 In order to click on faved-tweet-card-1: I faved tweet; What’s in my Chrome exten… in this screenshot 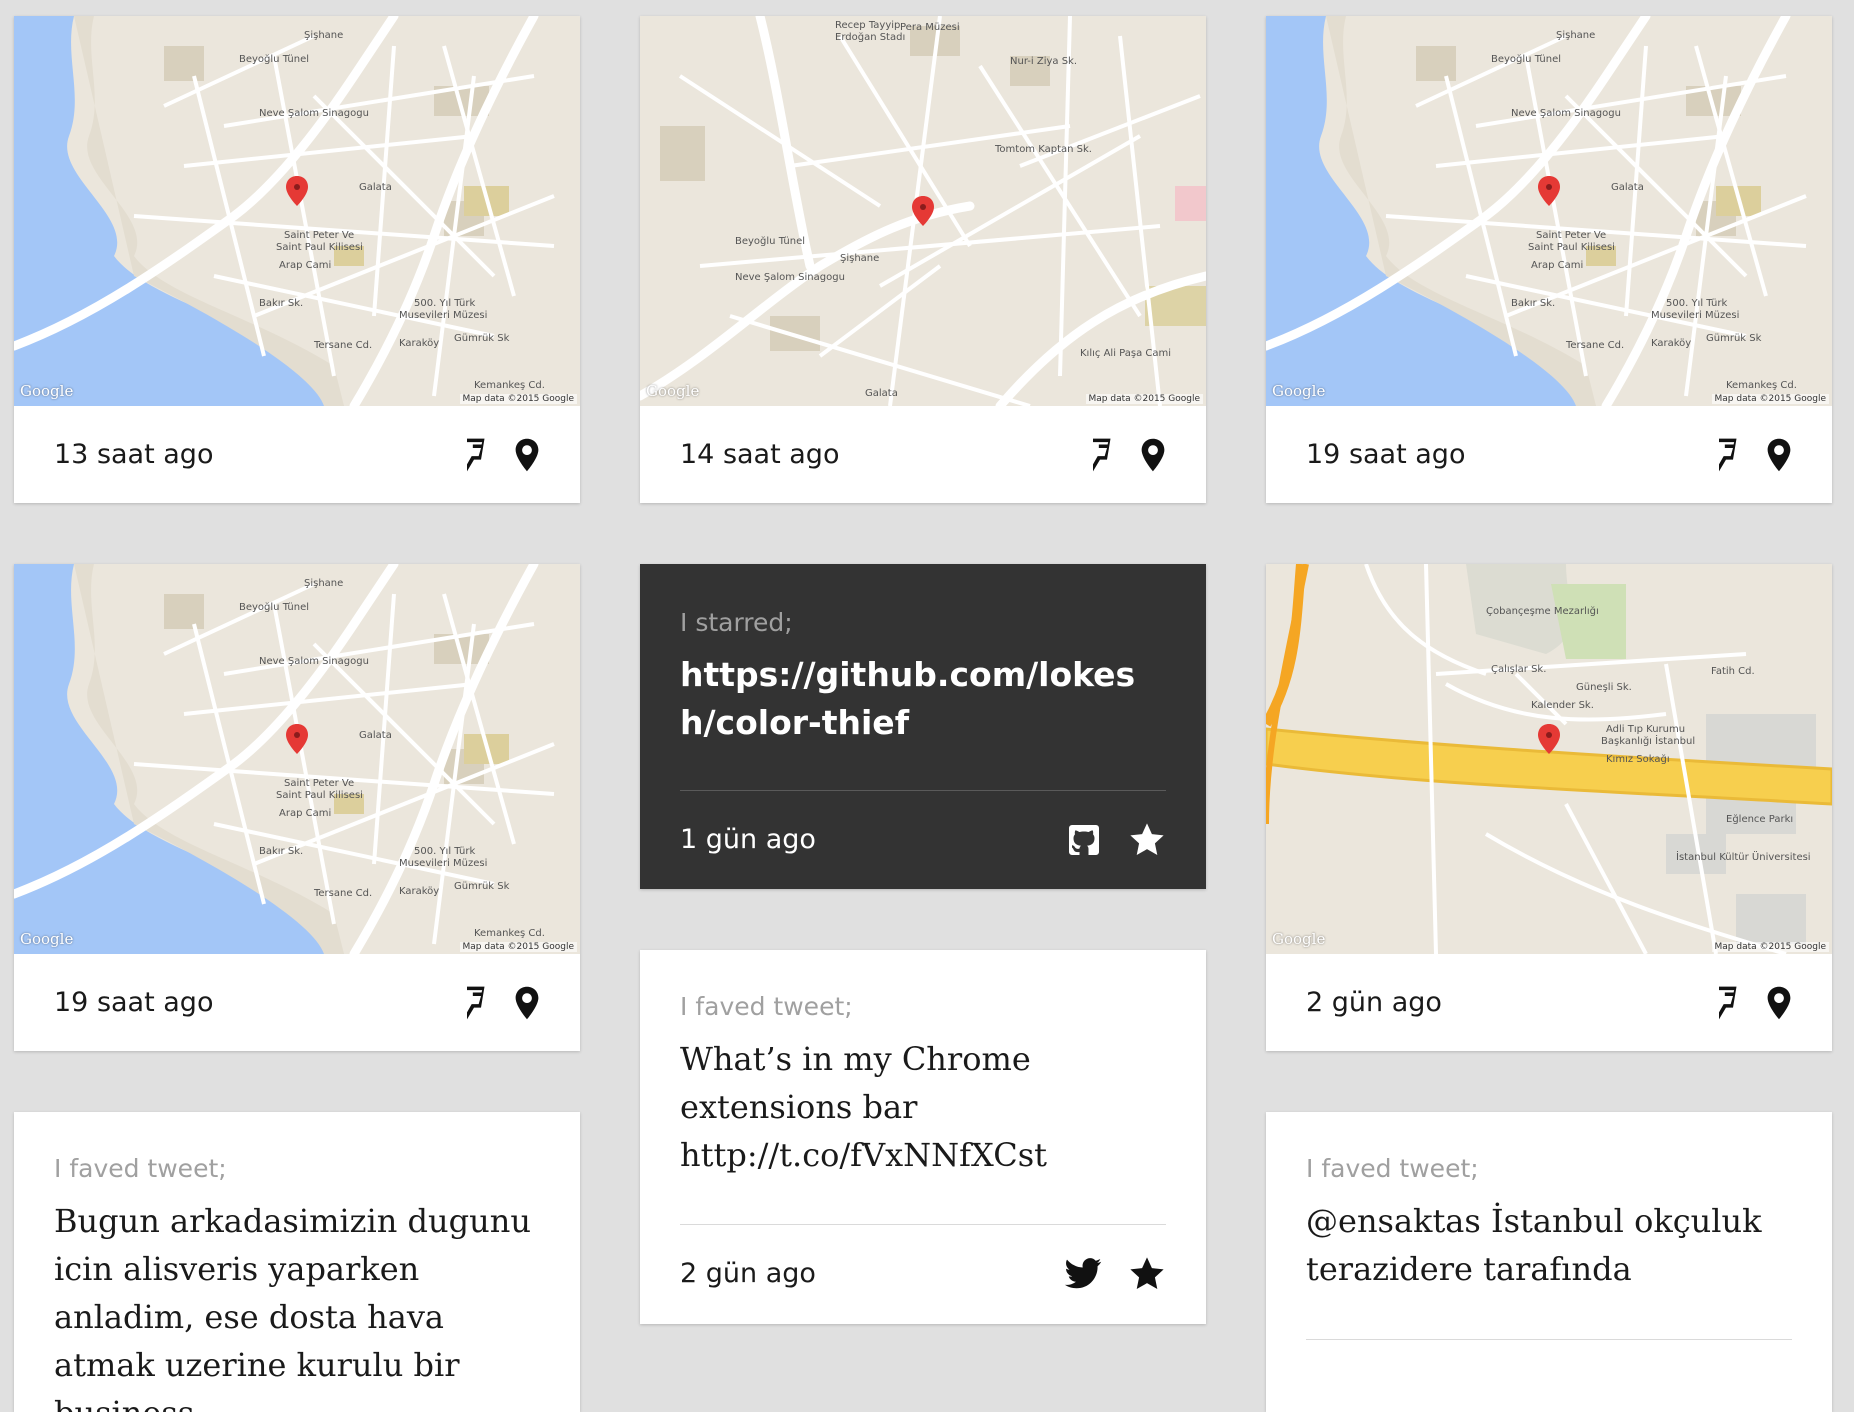, I will do `click(923, 1137)`.